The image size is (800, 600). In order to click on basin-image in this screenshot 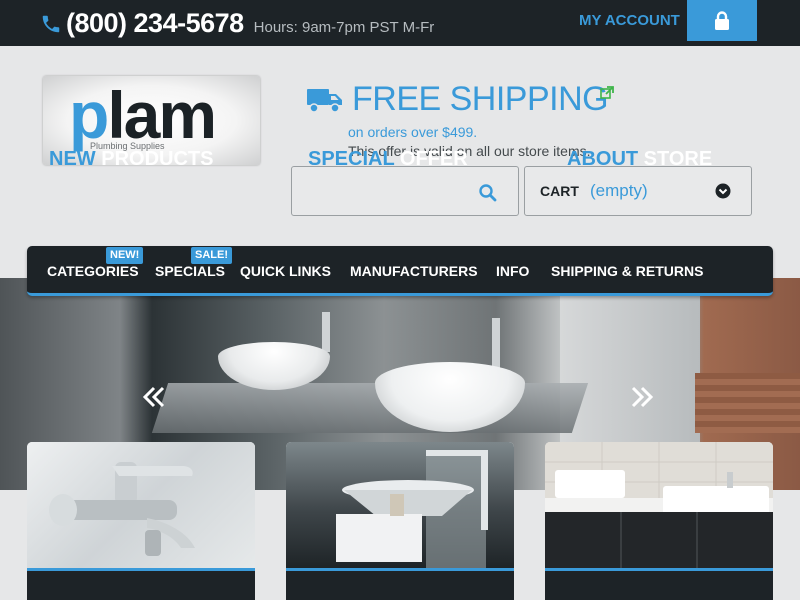, I will do `click(412, 509)`.